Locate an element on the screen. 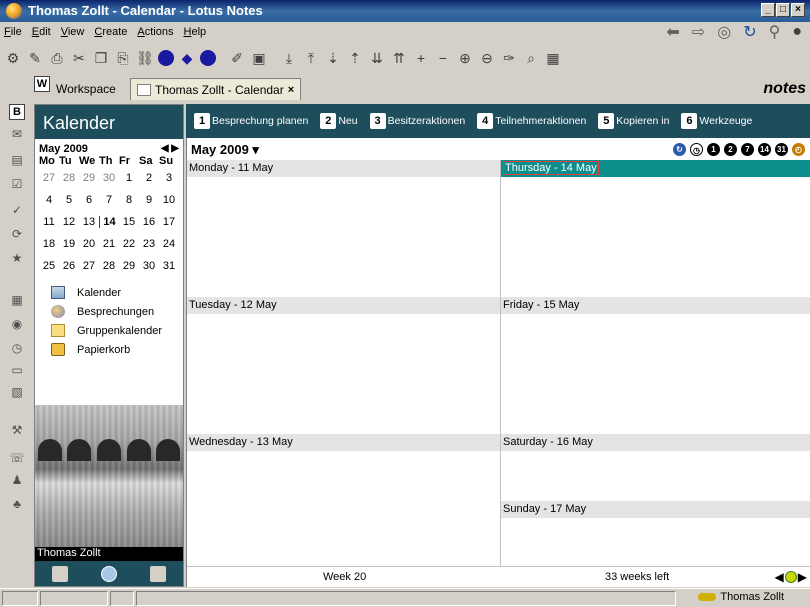 The image size is (810, 607). menu-actions: Actions is located at coordinates (155, 32).